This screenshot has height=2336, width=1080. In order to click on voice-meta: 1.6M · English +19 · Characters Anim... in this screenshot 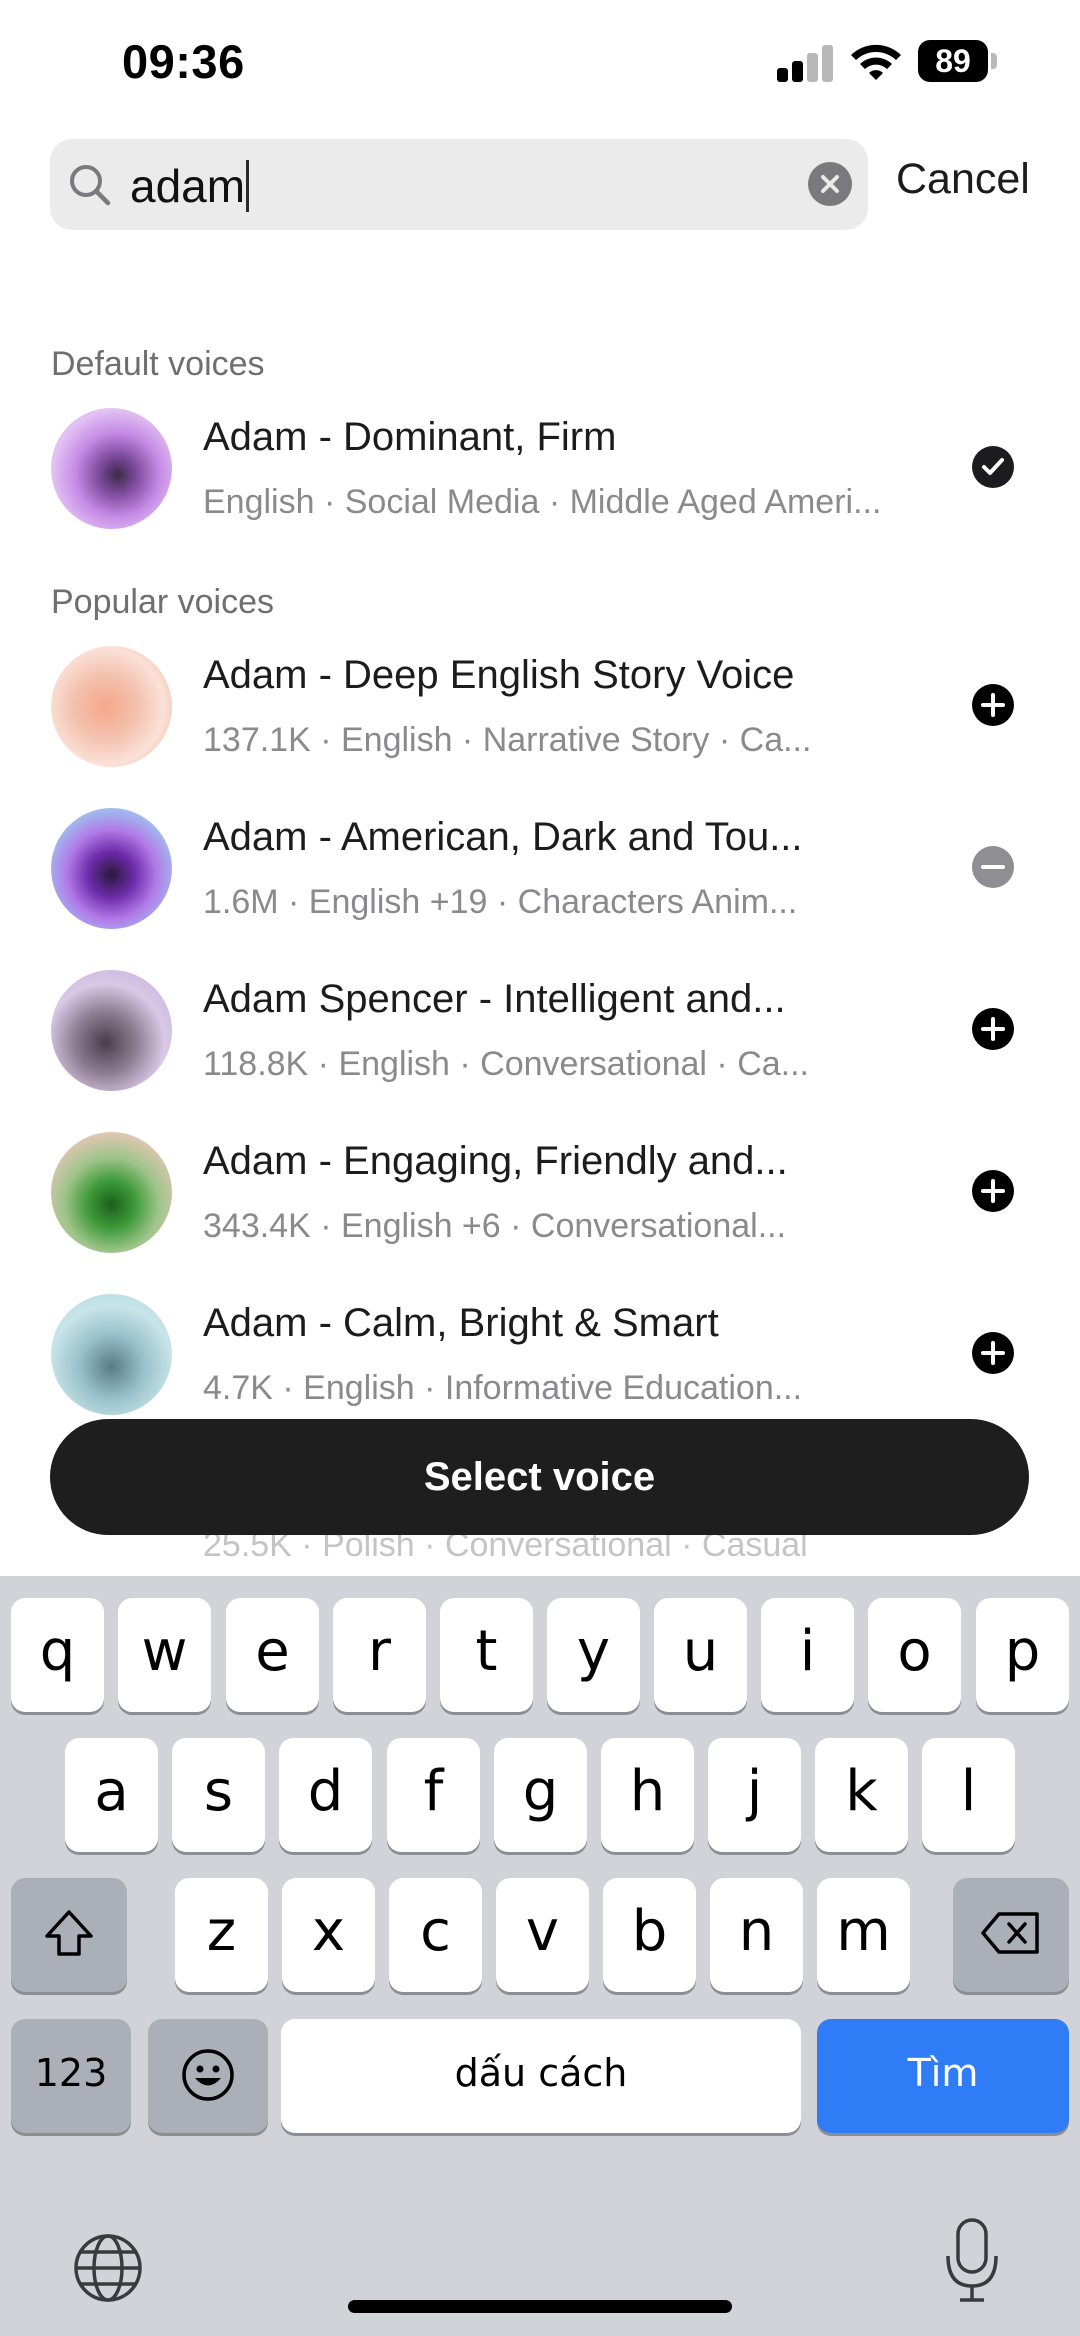, I will do `click(500, 902)`.